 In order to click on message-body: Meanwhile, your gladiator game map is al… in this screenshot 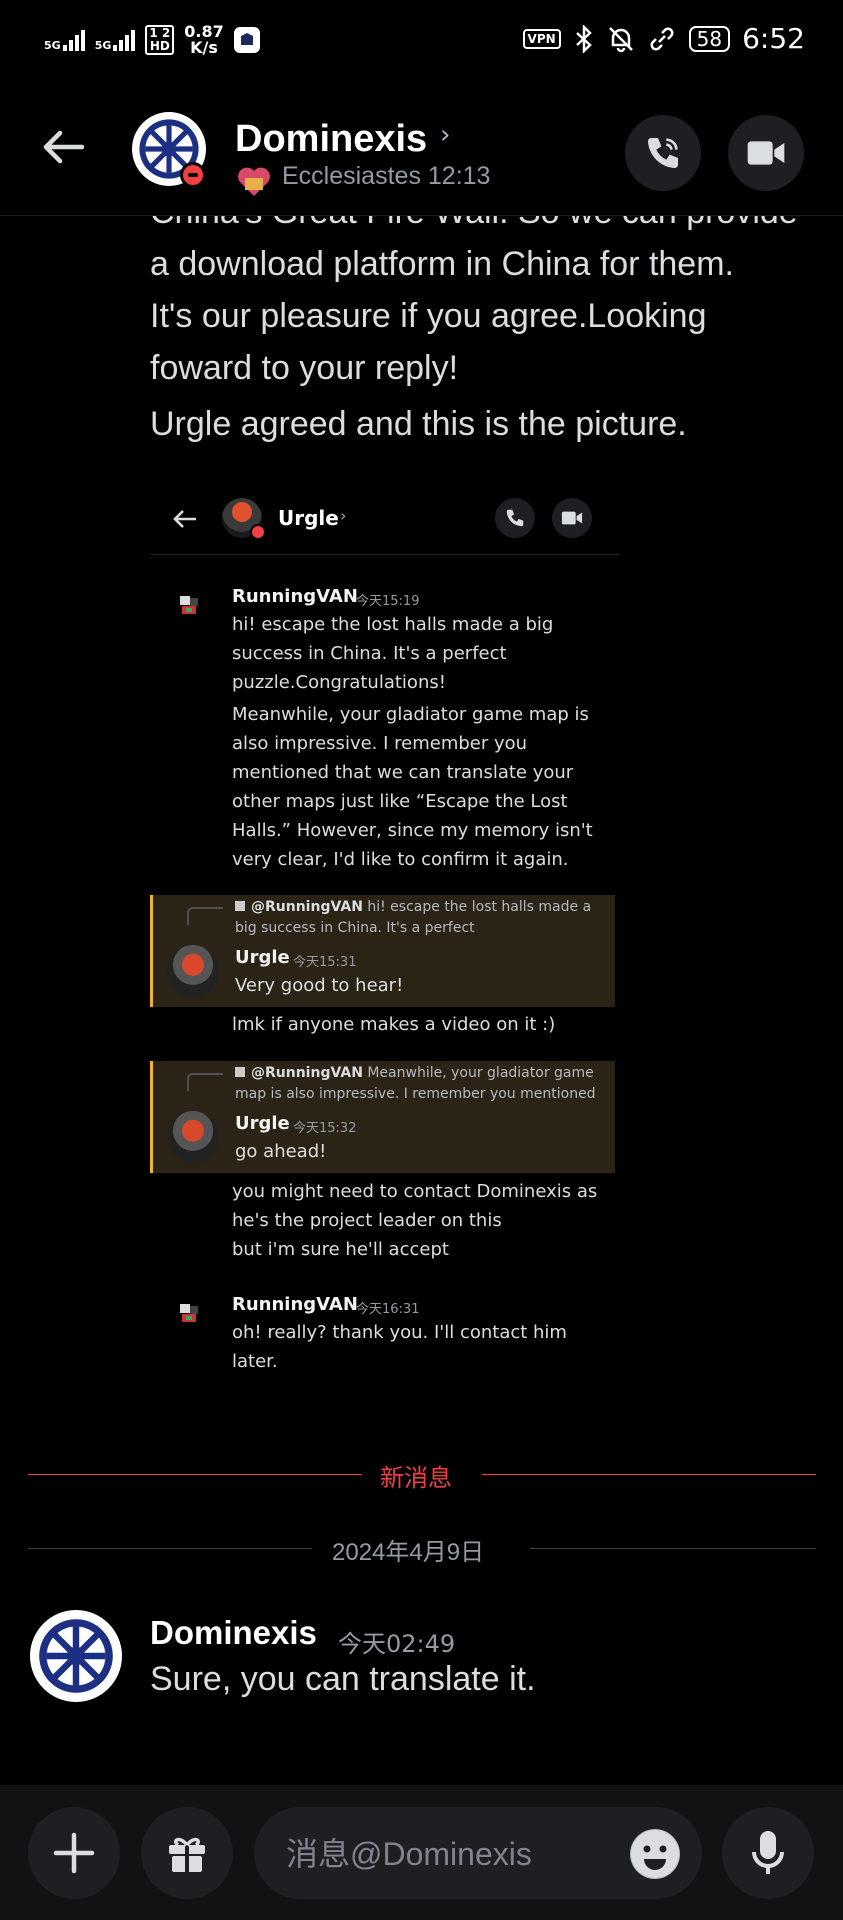, I will do `click(417, 787)`.